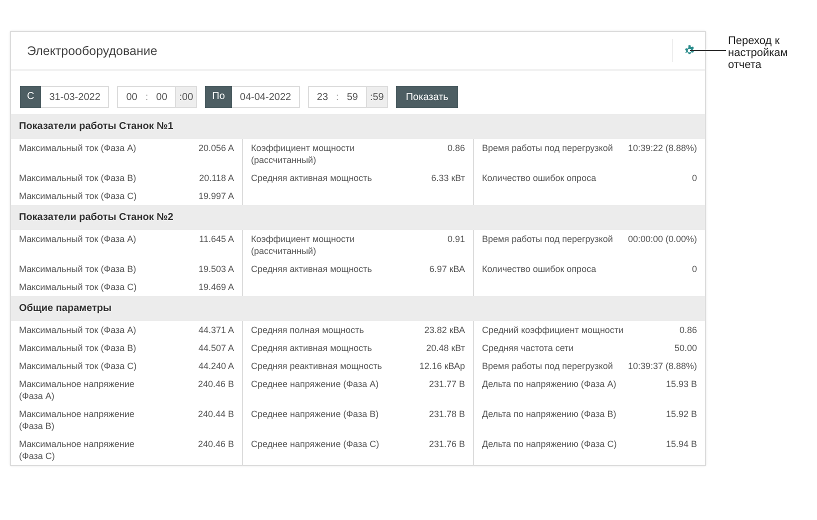 The height and width of the screenshot is (520, 817). What do you see at coordinates (549, 444) in the screenshot?
I see `parameter-label: Дельта по напряжению (Фаза C)` at bounding box center [549, 444].